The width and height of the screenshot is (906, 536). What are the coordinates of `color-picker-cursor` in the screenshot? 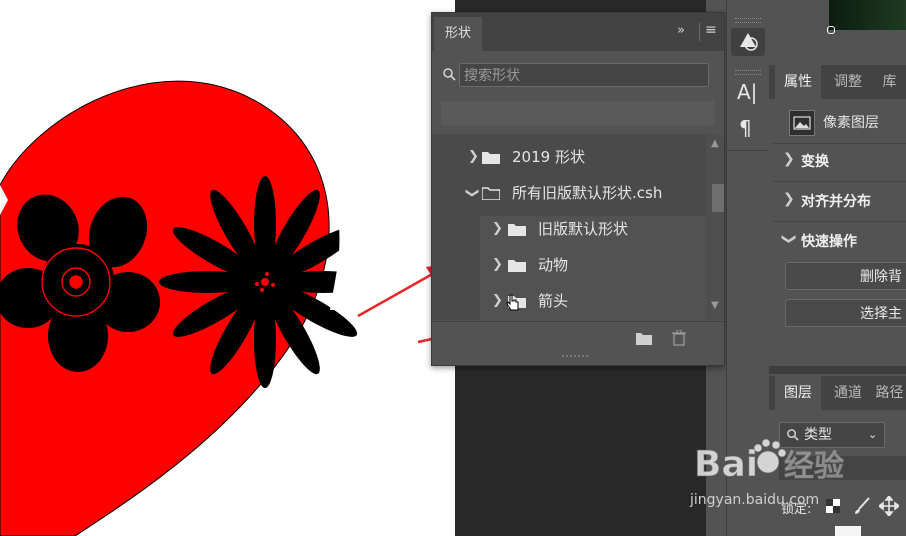 It's located at (831, 30).